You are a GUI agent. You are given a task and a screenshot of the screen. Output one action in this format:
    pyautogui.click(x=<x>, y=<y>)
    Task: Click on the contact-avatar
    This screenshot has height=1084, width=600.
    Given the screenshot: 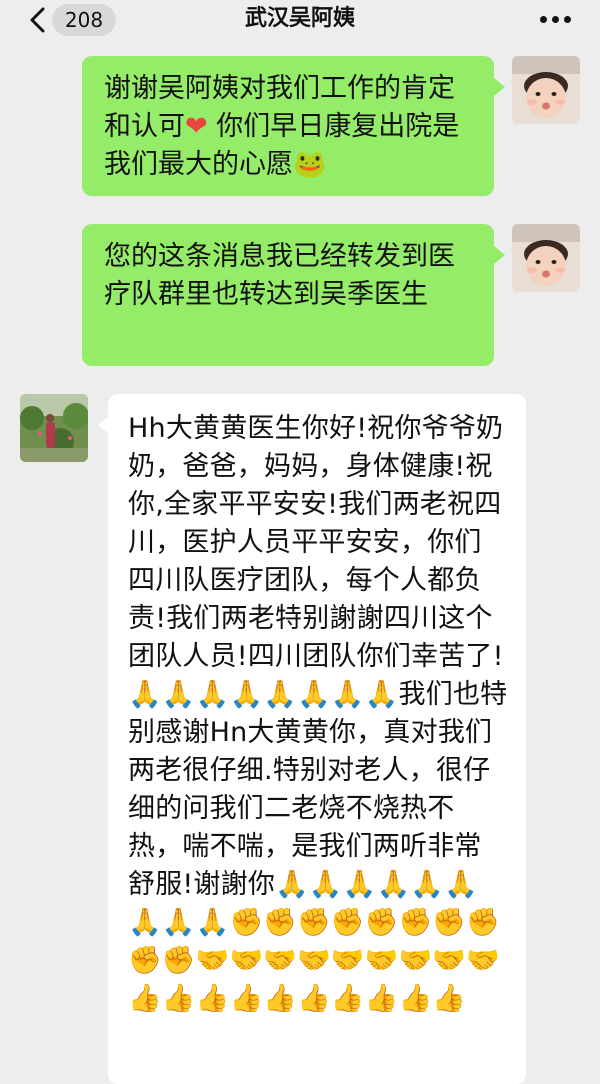 What is the action you would take?
    pyautogui.click(x=54, y=428)
    